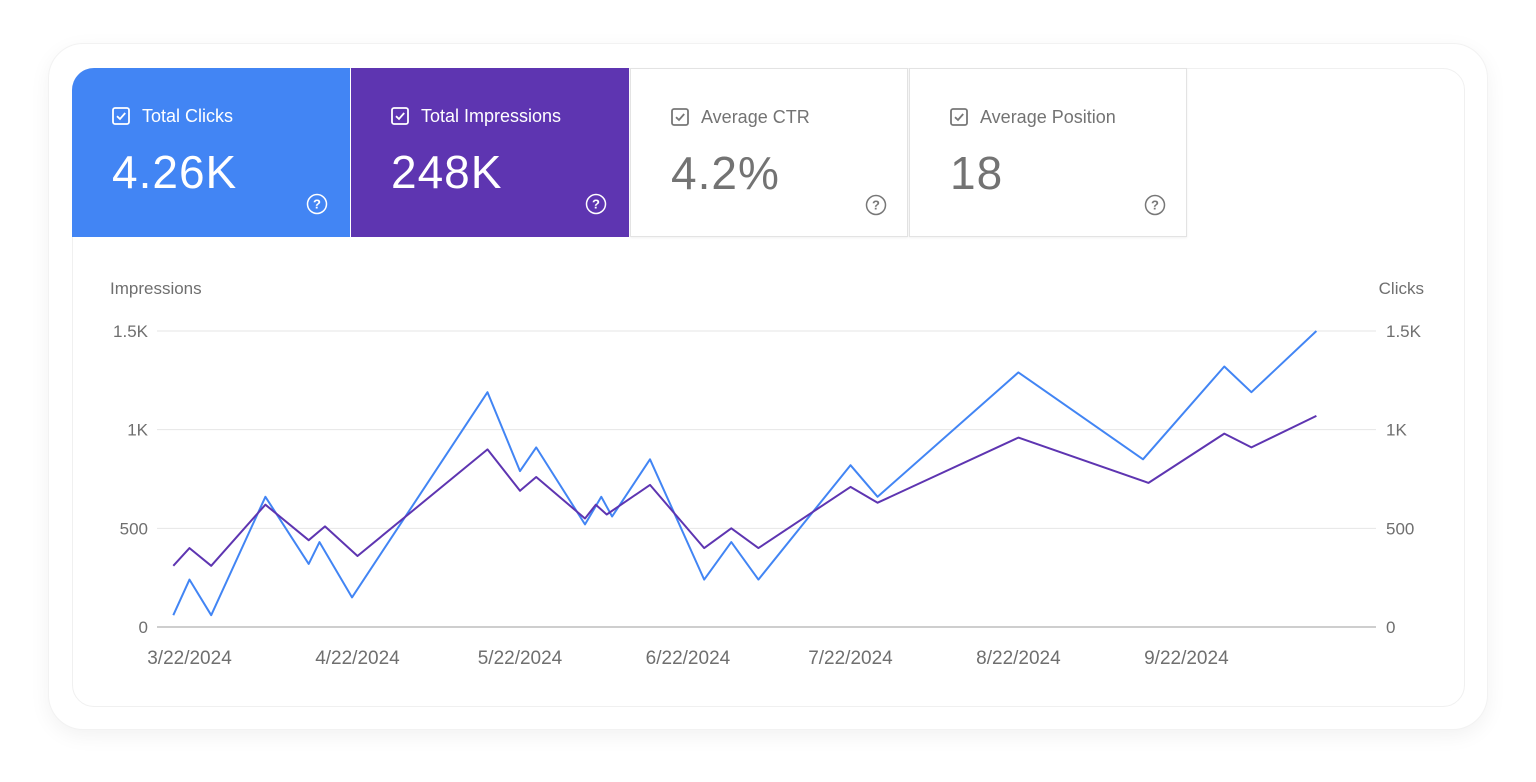  I want to click on x-tick-label: 9/22/2024, so click(1186, 658).